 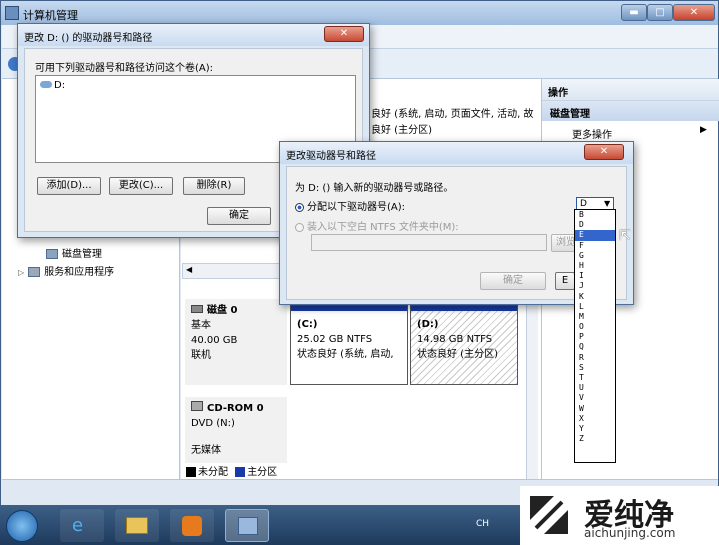 What do you see at coordinates (429, 242) in the screenshot?
I see `folder-path-input` at bounding box center [429, 242].